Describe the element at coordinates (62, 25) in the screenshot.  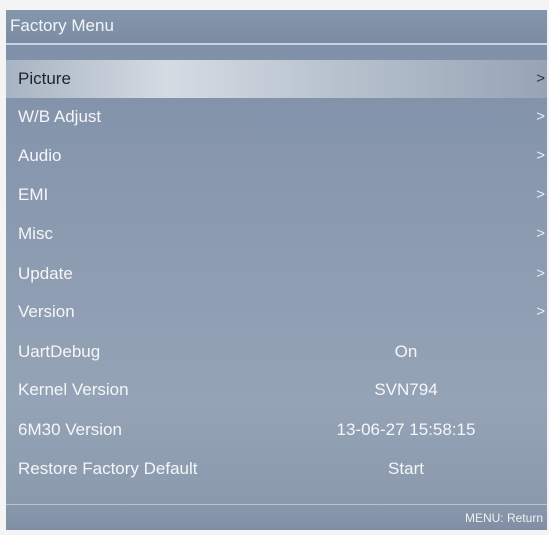
I see `menu-title: Factory Menu` at that location.